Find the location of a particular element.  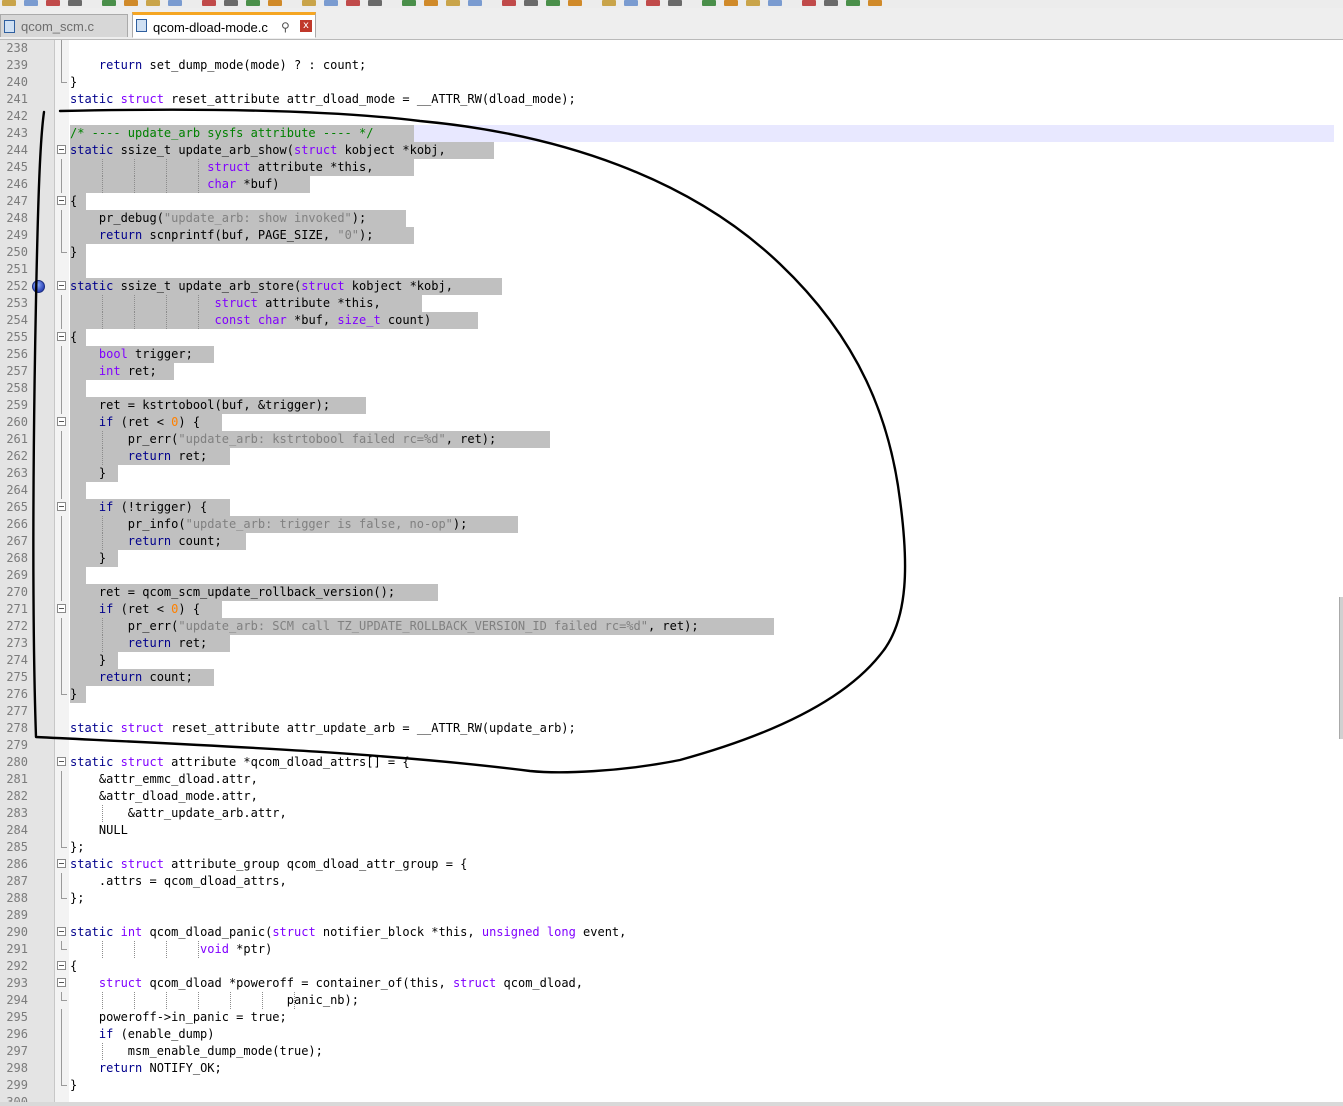

code-line: 279 is located at coordinates (671, 745).